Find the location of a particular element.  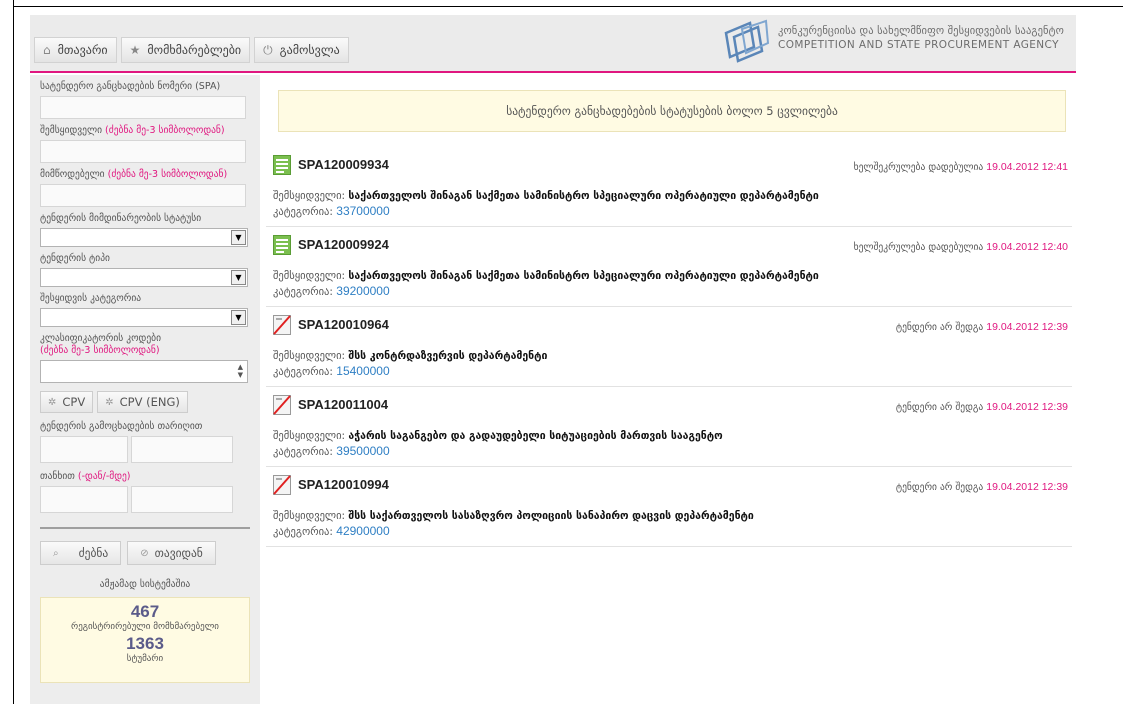

tender-category: კატეგორია: 33700000 is located at coordinates (331, 211).